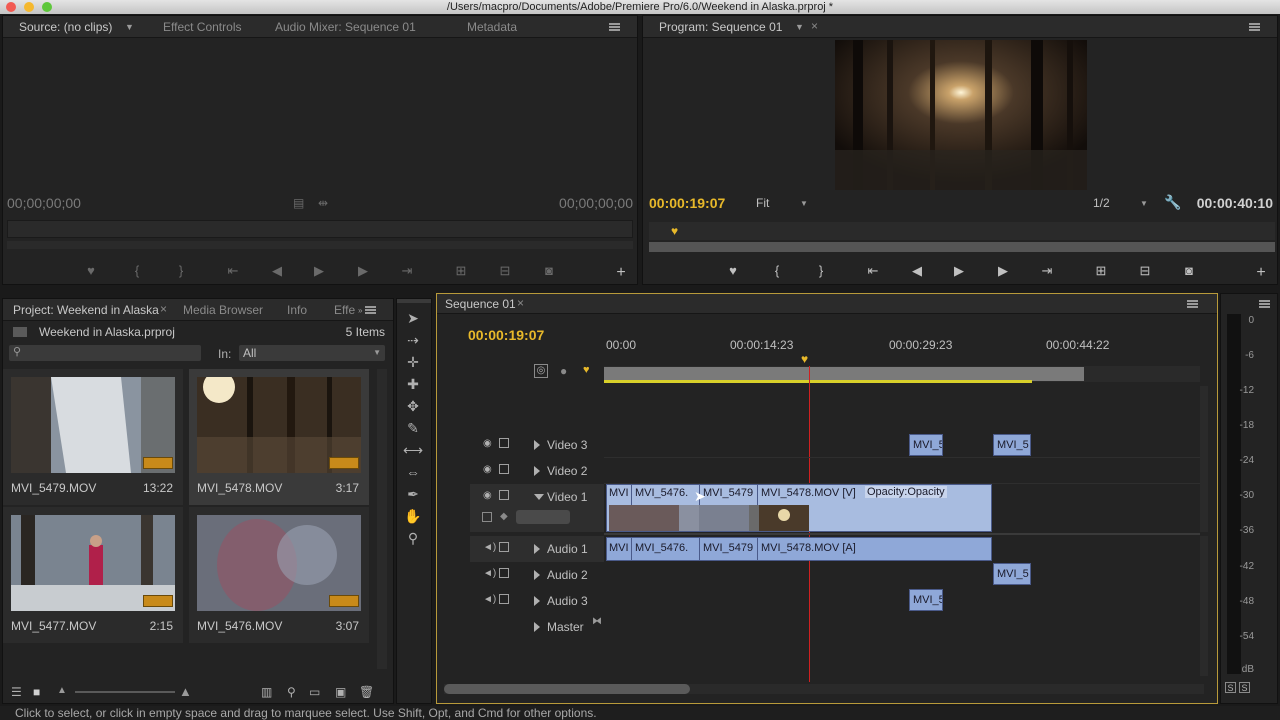 This screenshot has height=720, width=1280. What do you see at coordinates (202, 27) in the screenshot?
I see `tab-effect-controls: Effect Controls` at bounding box center [202, 27].